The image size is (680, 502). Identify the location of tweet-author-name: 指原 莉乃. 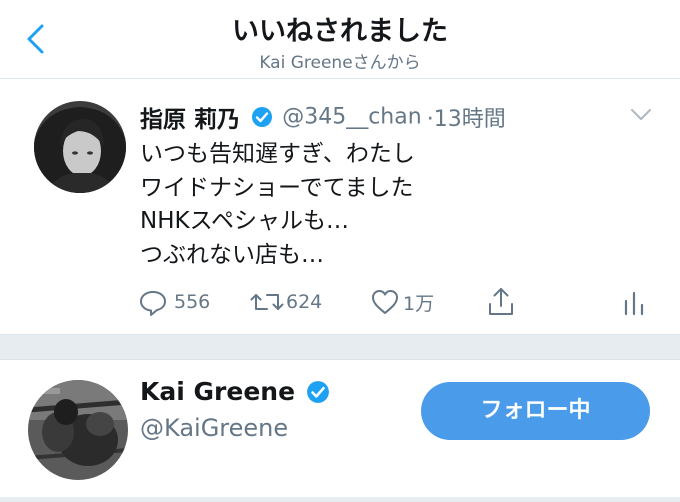
(190, 120).